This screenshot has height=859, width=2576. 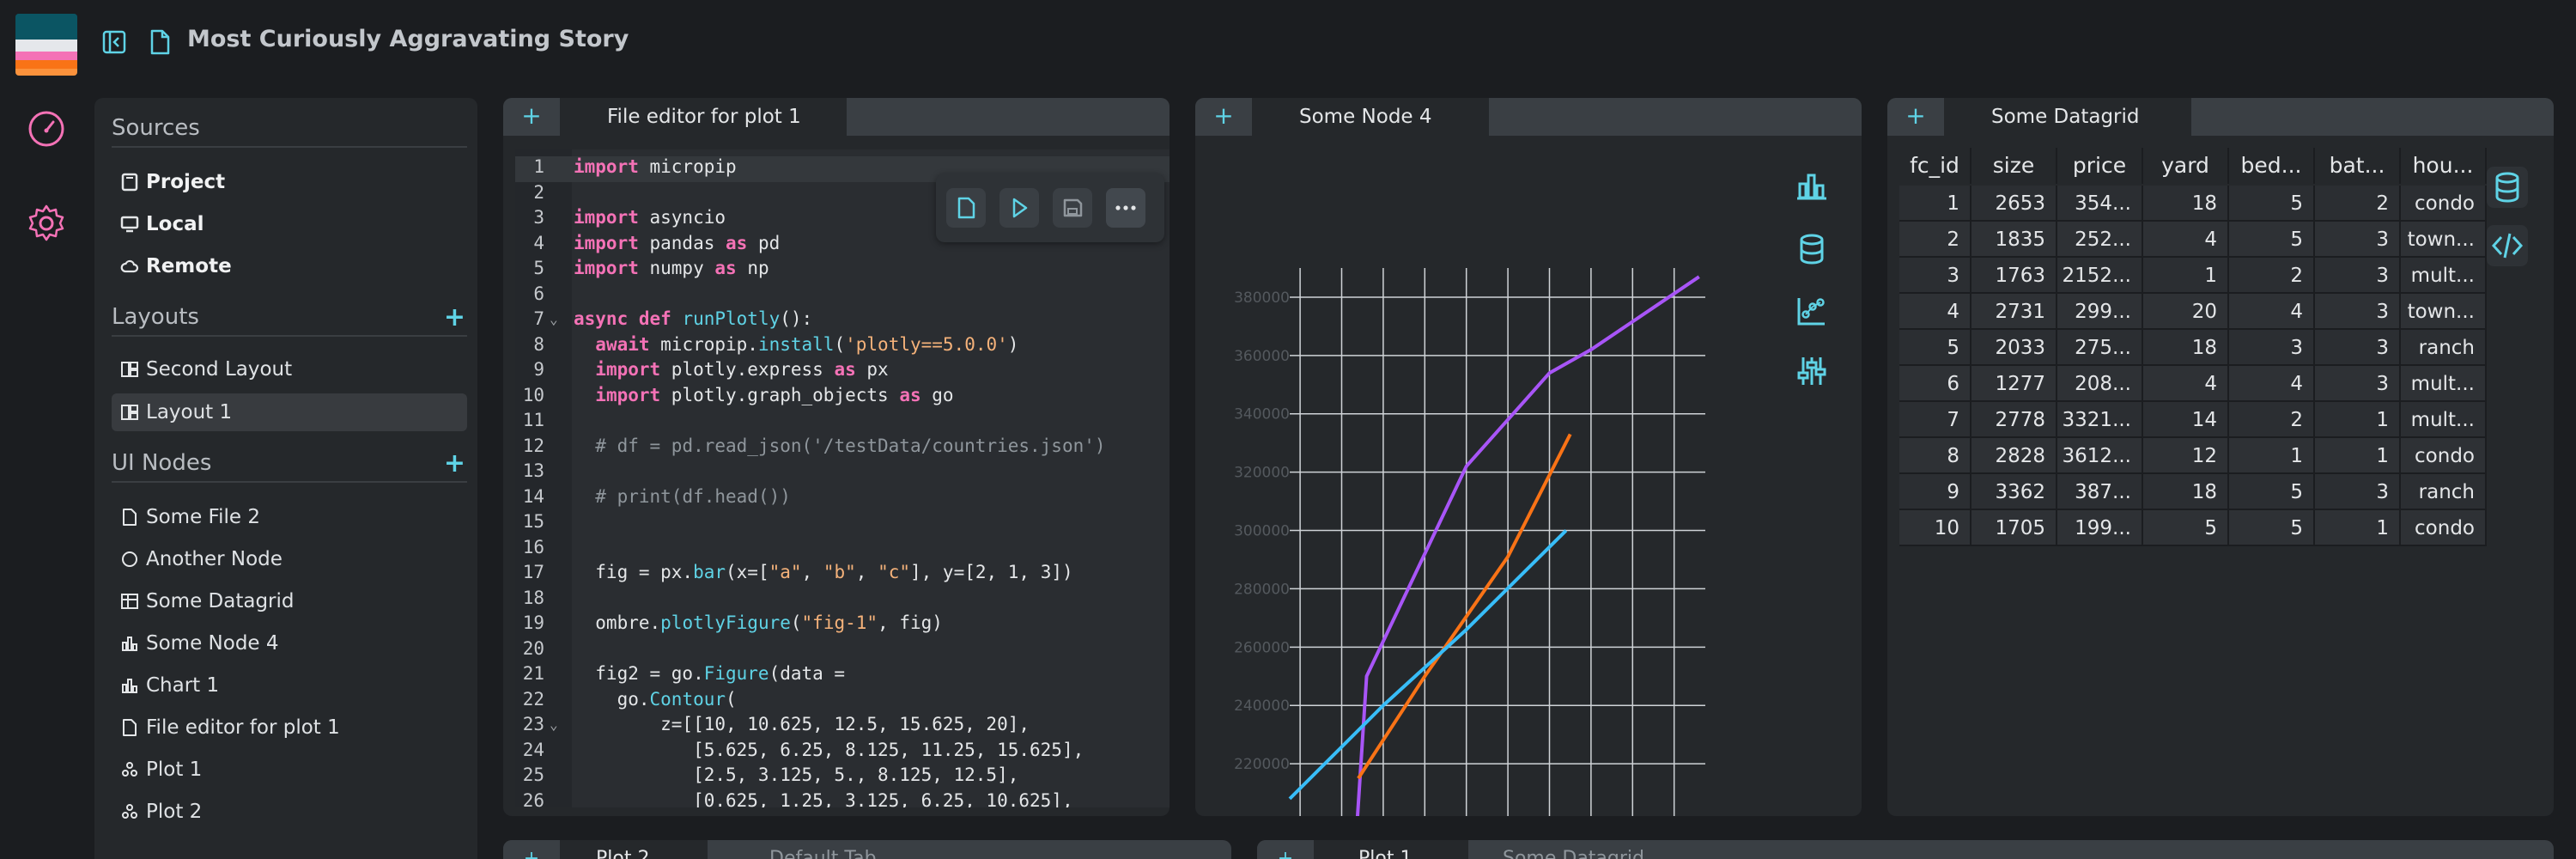 I want to click on sliders-icon, so click(x=1812, y=371).